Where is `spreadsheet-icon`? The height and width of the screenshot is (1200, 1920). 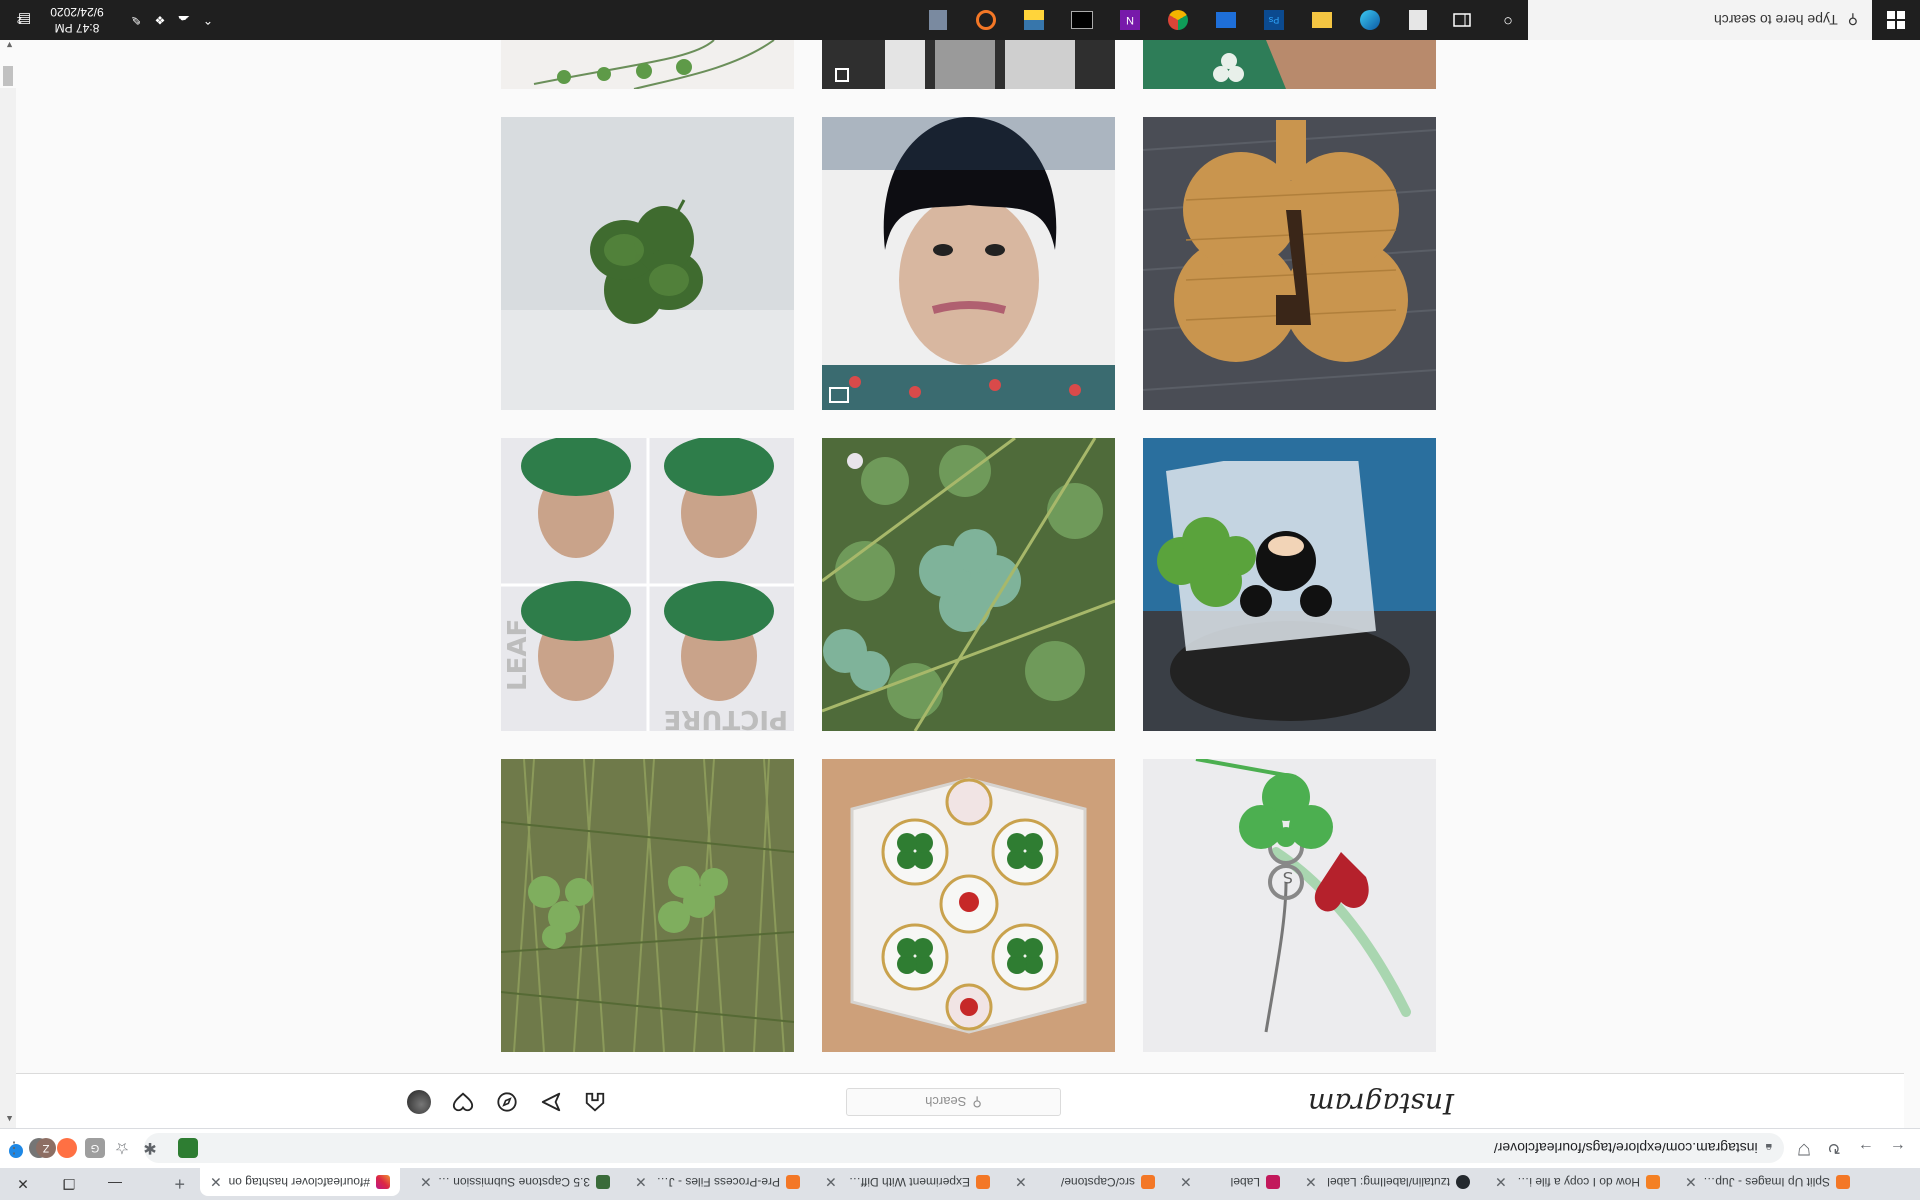
spreadsheet-icon is located at coordinates (938, 20).